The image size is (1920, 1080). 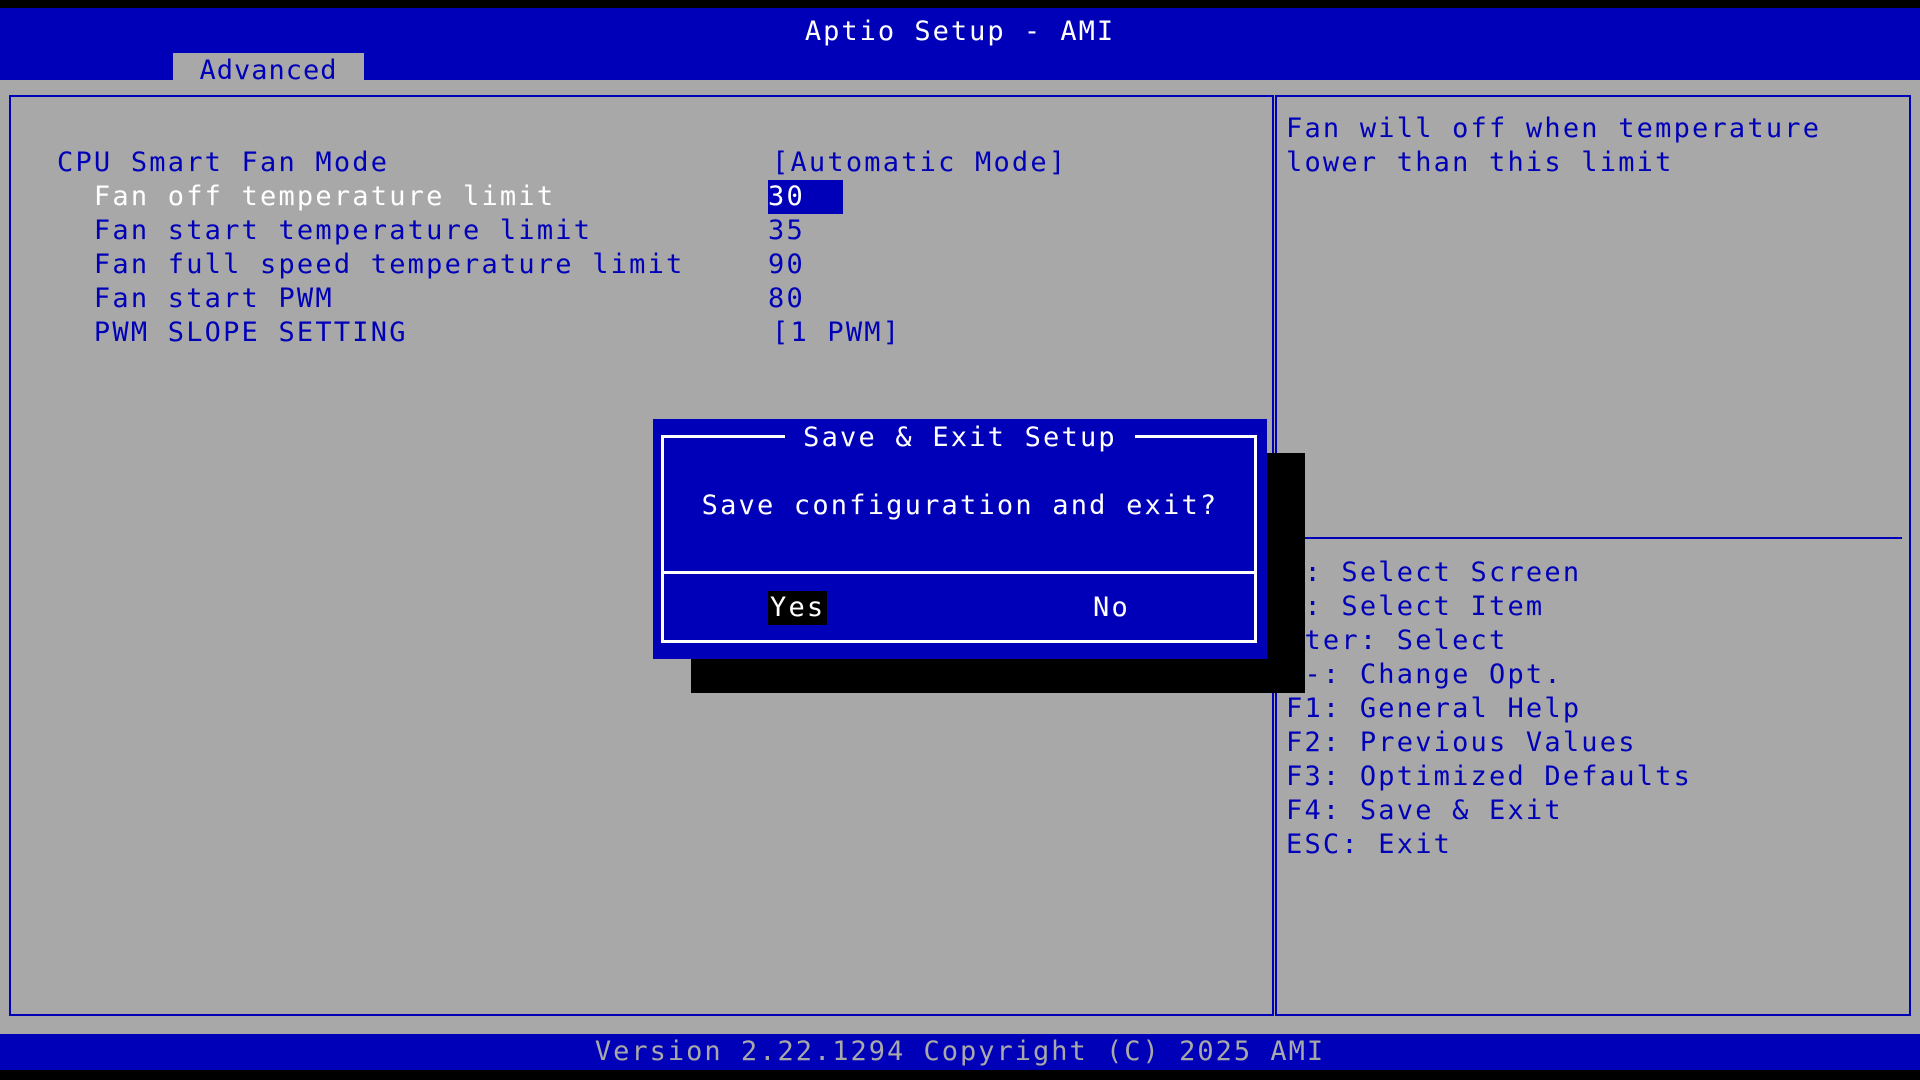 I want to click on yes-button: Yes, so click(x=798, y=608).